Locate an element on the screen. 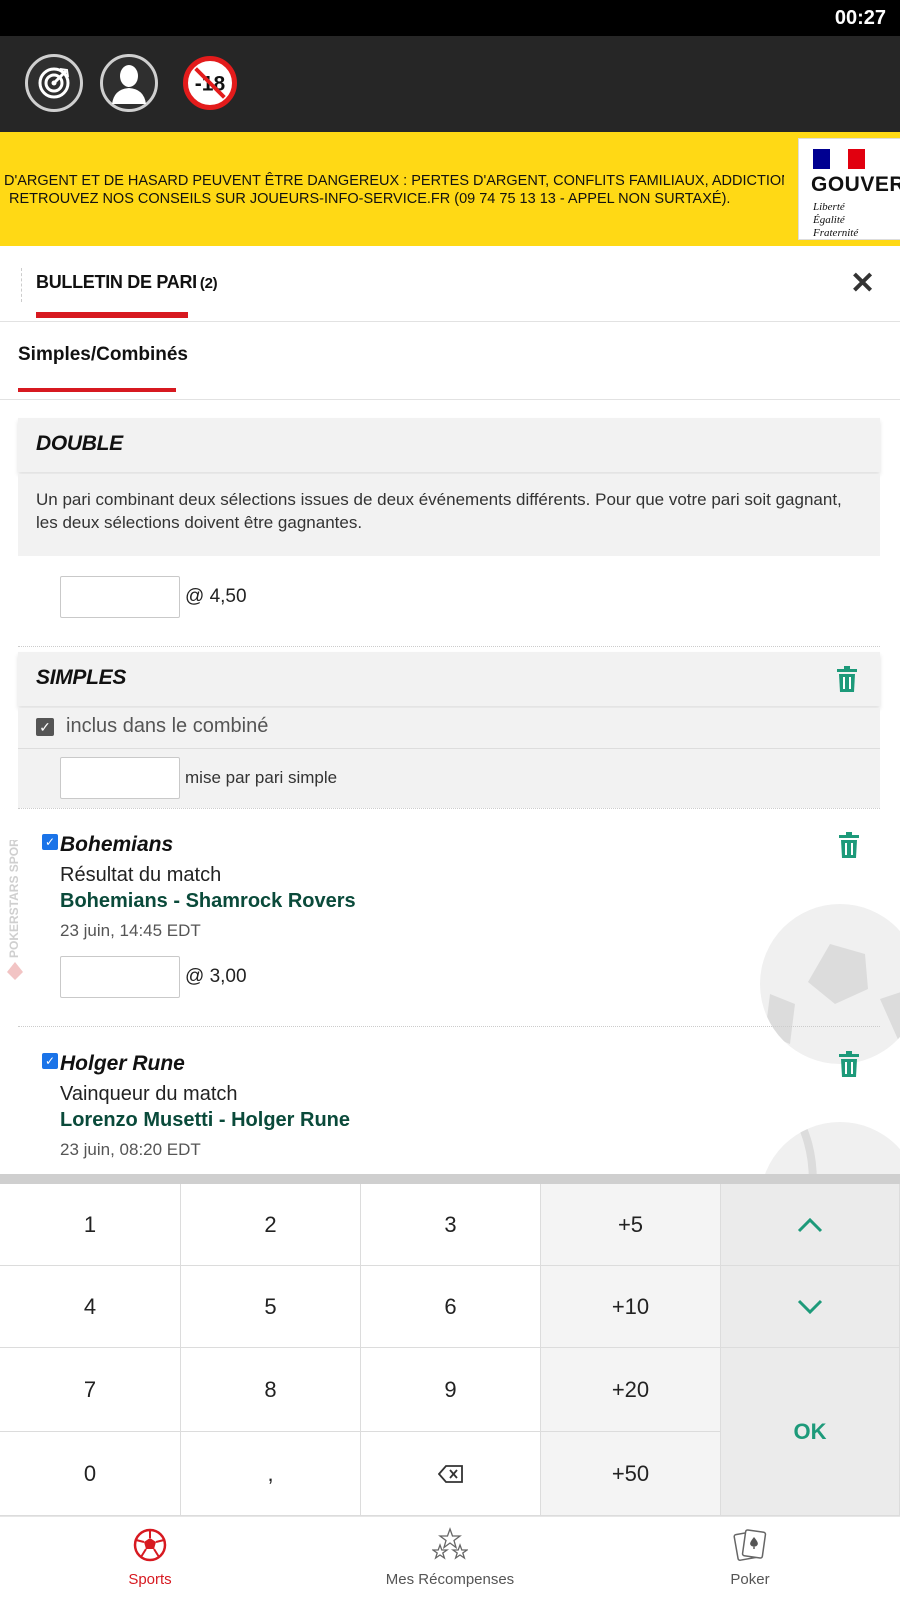 The image size is (900, 1601). chevron-down-icon is located at coordinates (810, 1306).